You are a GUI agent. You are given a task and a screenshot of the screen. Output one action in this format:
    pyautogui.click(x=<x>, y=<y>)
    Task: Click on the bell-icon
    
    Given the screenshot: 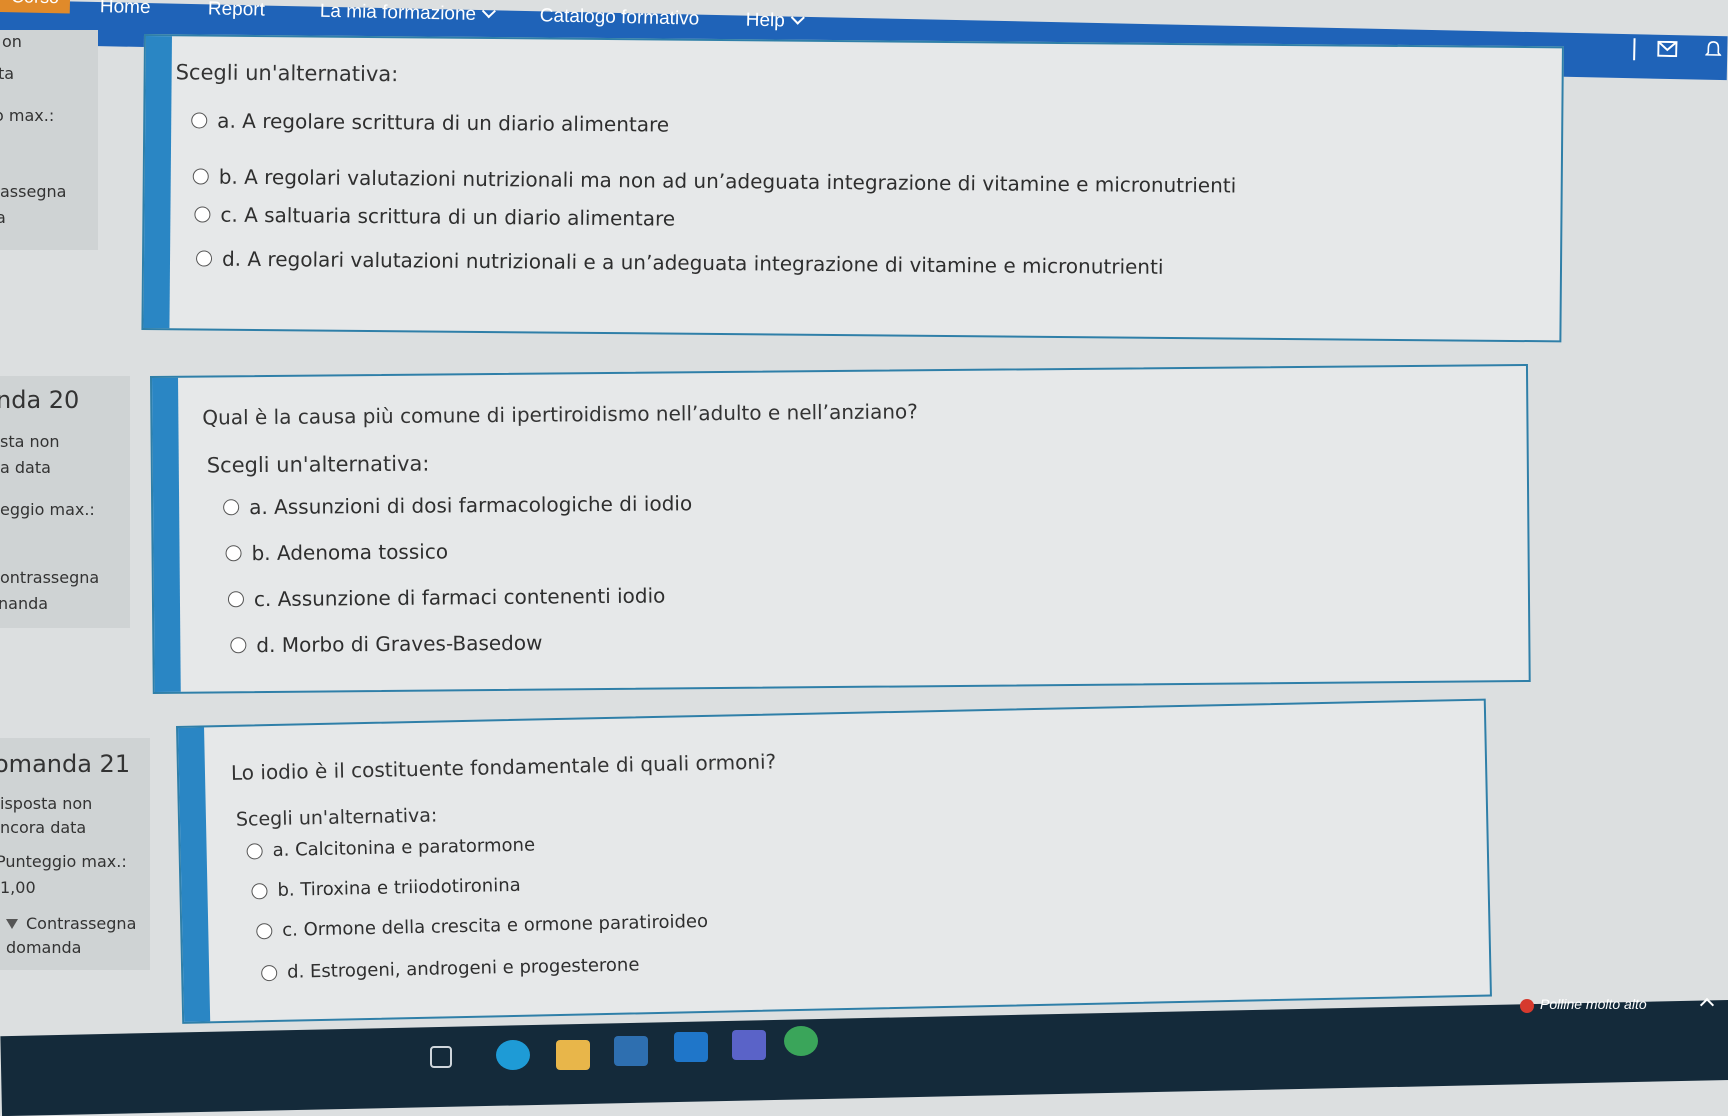 What is the action you would take?
    pyautogui.click(x=1713, y=49)
    